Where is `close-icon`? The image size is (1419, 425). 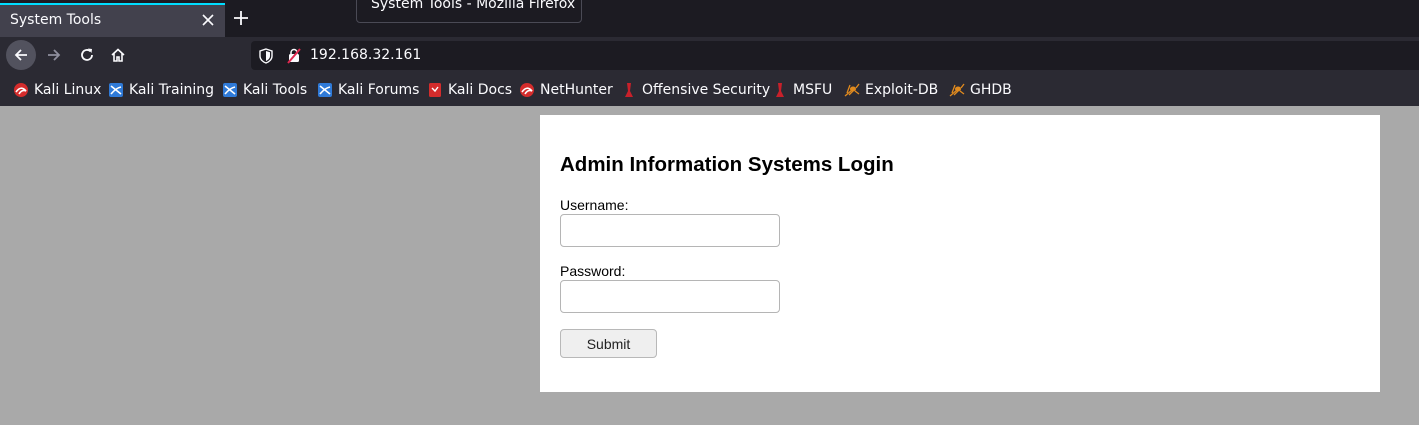 close-icon is located at coordinates (208, 20).